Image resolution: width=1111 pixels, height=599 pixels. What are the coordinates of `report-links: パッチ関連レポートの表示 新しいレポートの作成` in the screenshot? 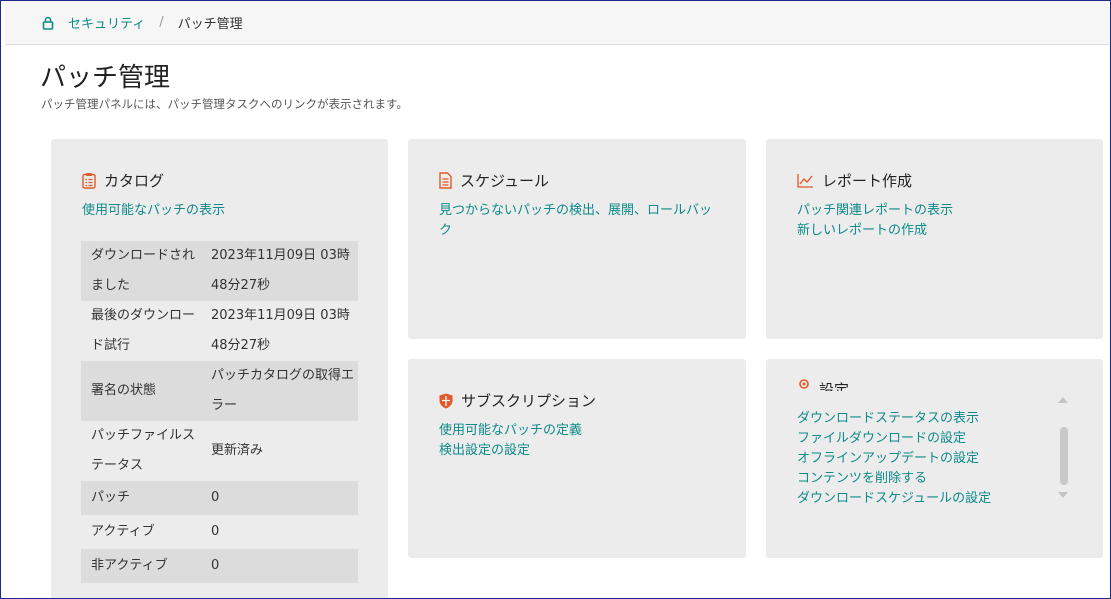 It's located at (875, 221).